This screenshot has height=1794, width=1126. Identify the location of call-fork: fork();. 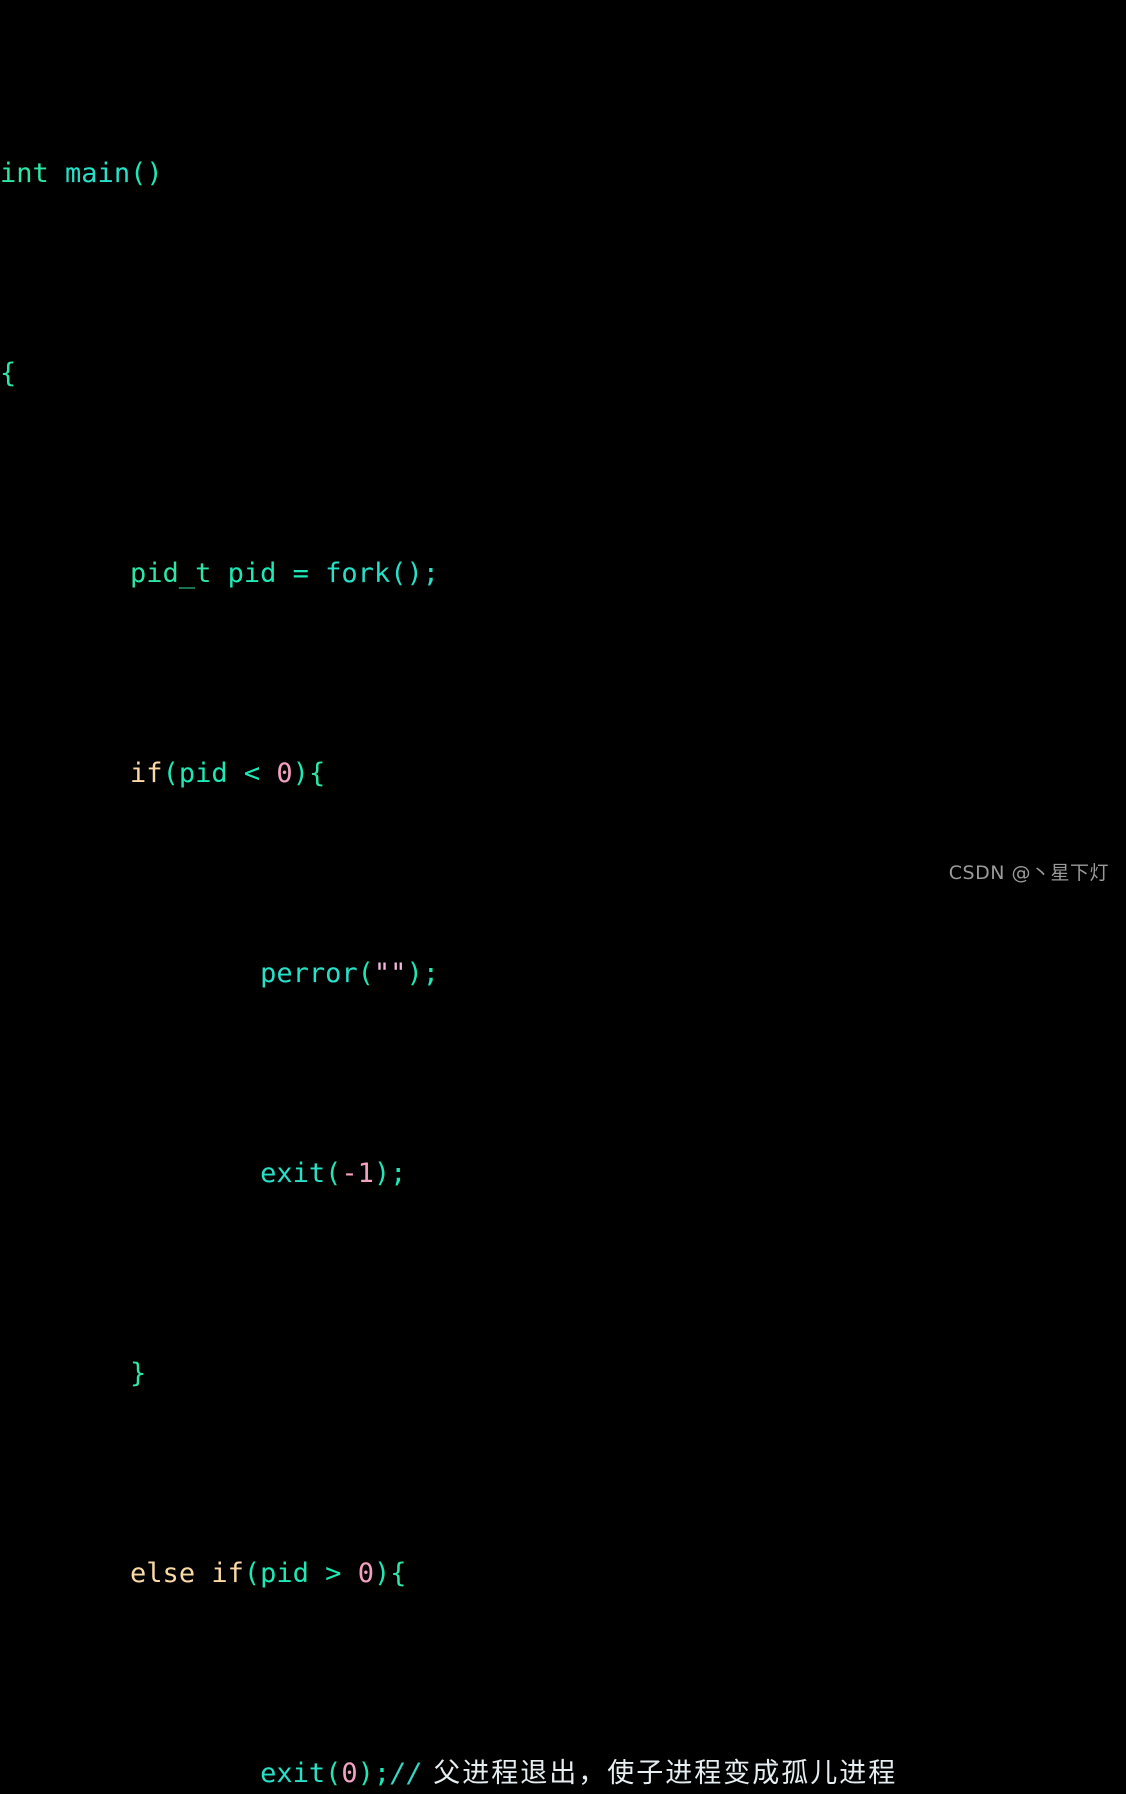
(382, 573).